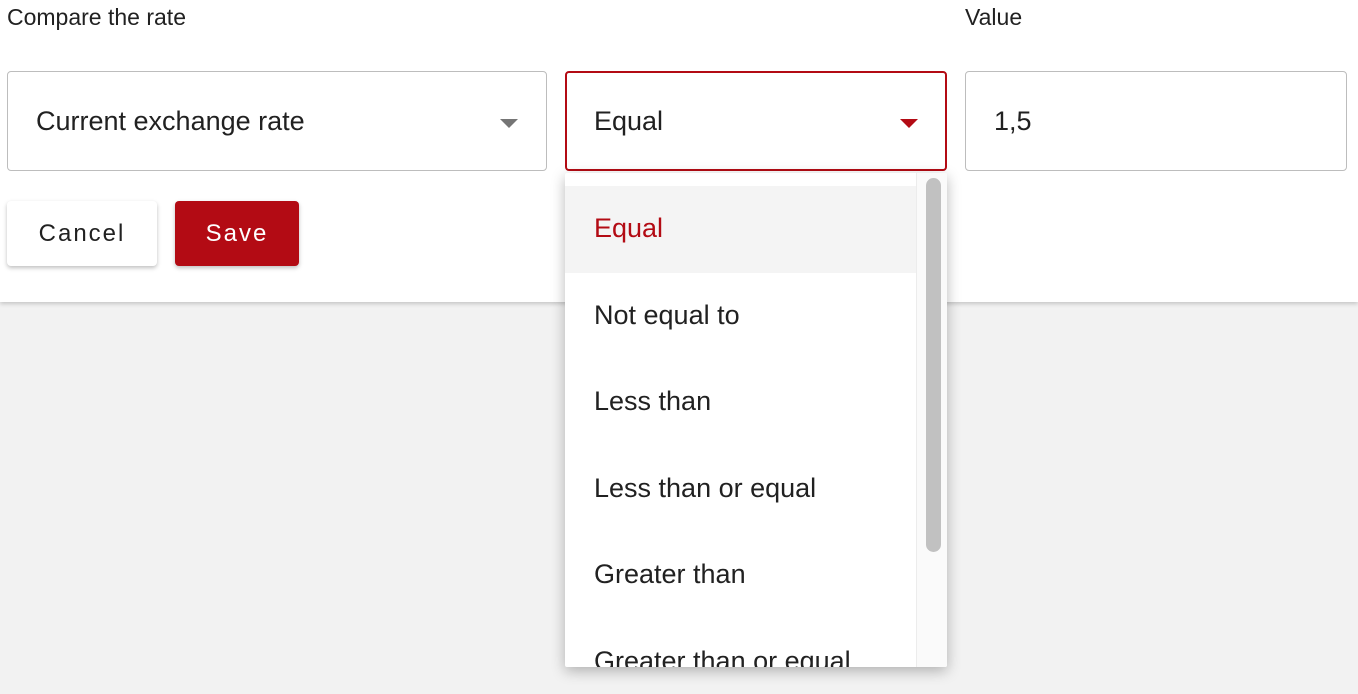 Image resolution: width=1358 pixels, height=694 pixels. What do you see at coordinates (96, 17) in the screenshot?
I see `compare-label: Compare the rate` at bounding box center [96, 17].